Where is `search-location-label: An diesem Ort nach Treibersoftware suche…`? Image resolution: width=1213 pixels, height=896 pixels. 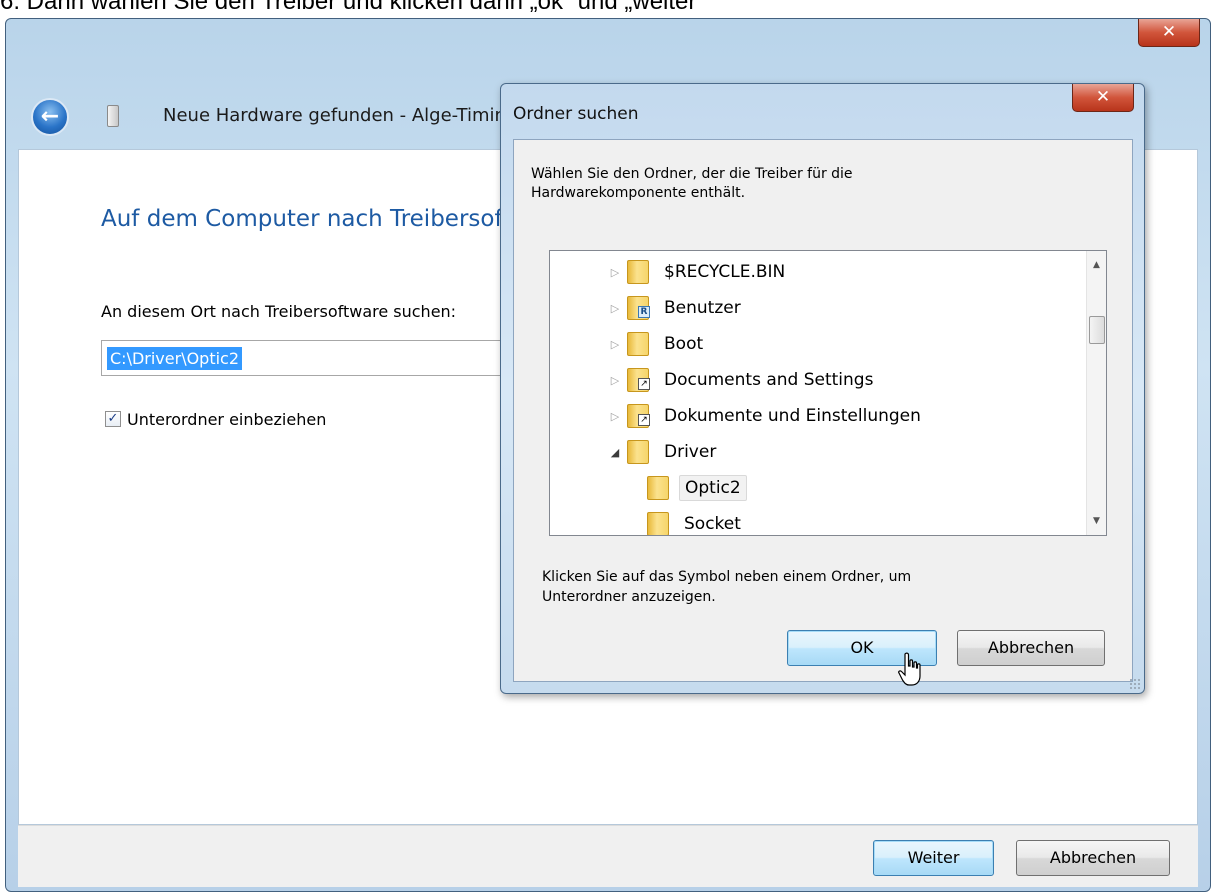
search-location-label: An diesem Ort nach Treibersoftware suche… is located at coordinates (279, 311).